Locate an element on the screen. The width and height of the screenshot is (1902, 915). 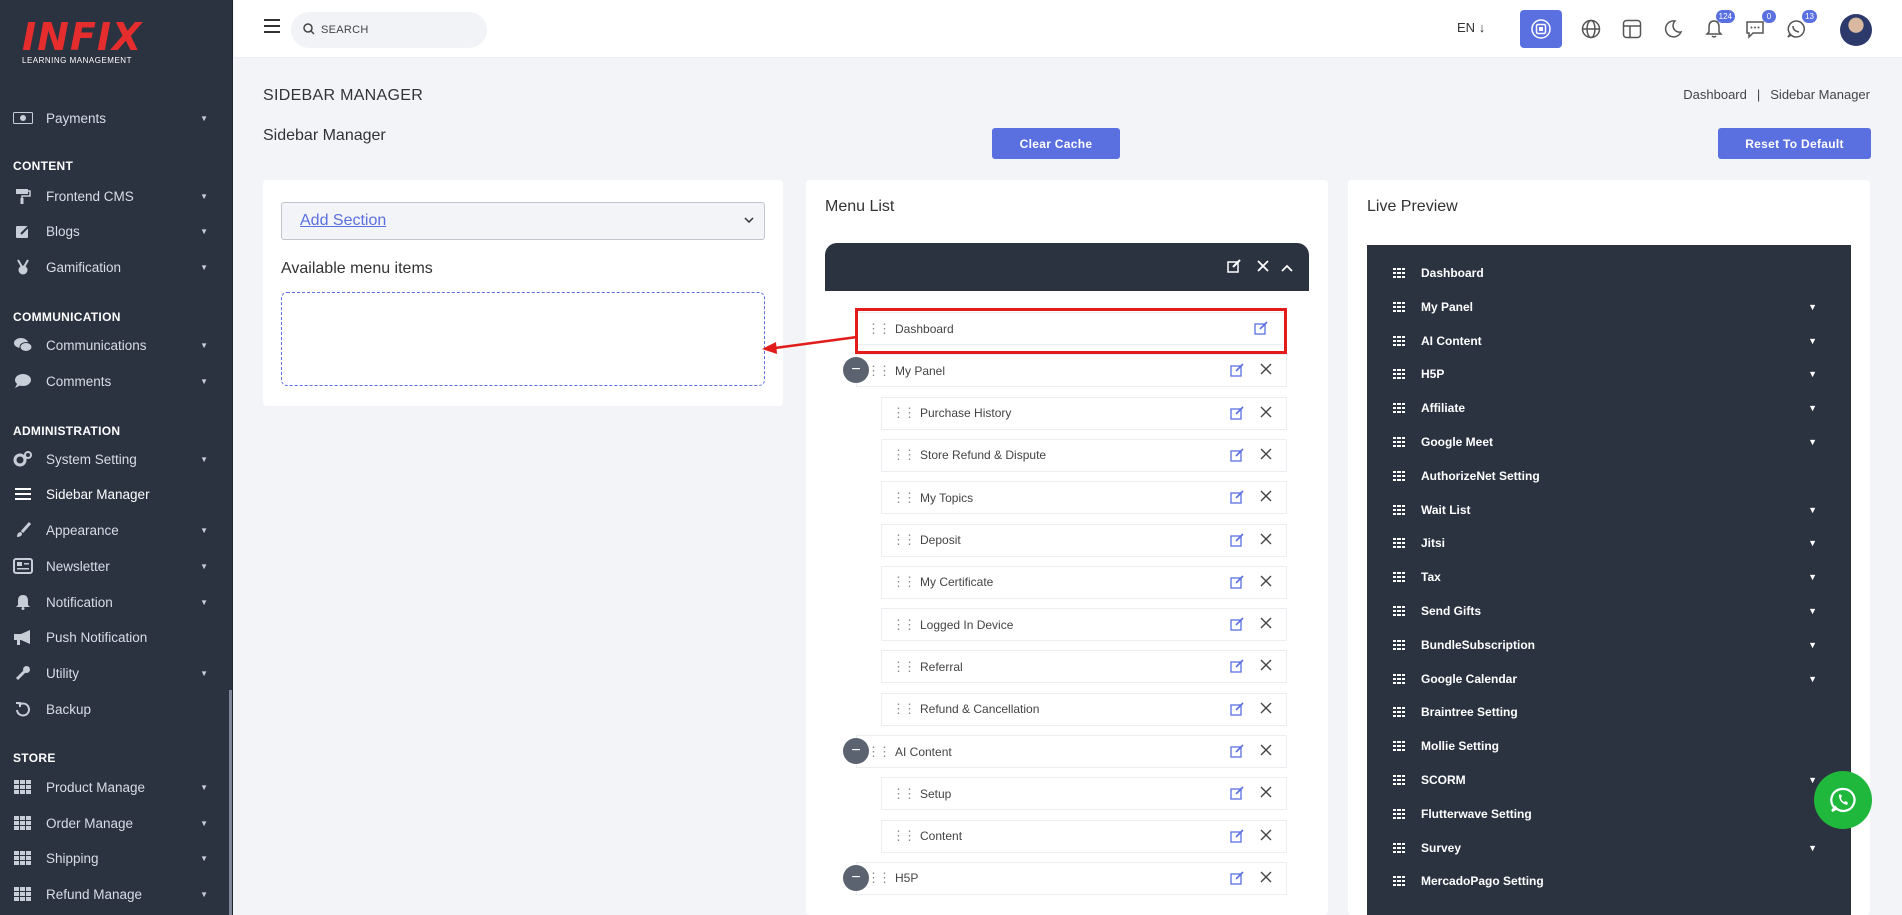
preview-menu-item: Braintree Setting is located at coordinates (1609, 712).